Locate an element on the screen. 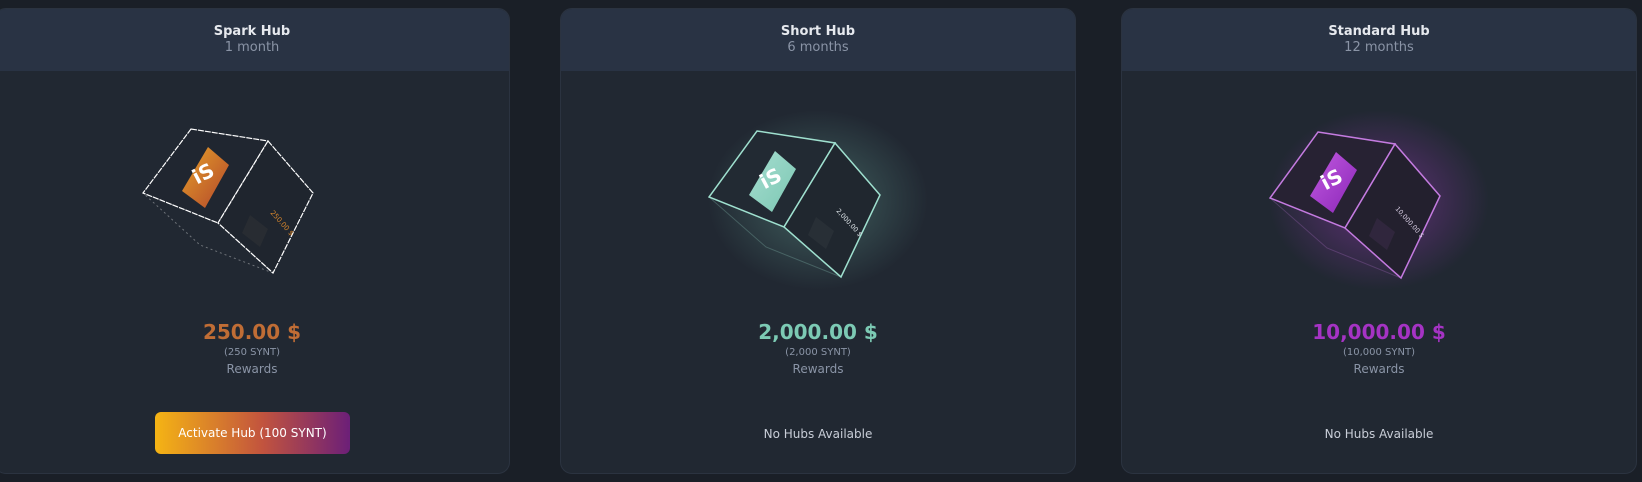  hub-title: Standard Hub is located at coordinates (1379, 31).